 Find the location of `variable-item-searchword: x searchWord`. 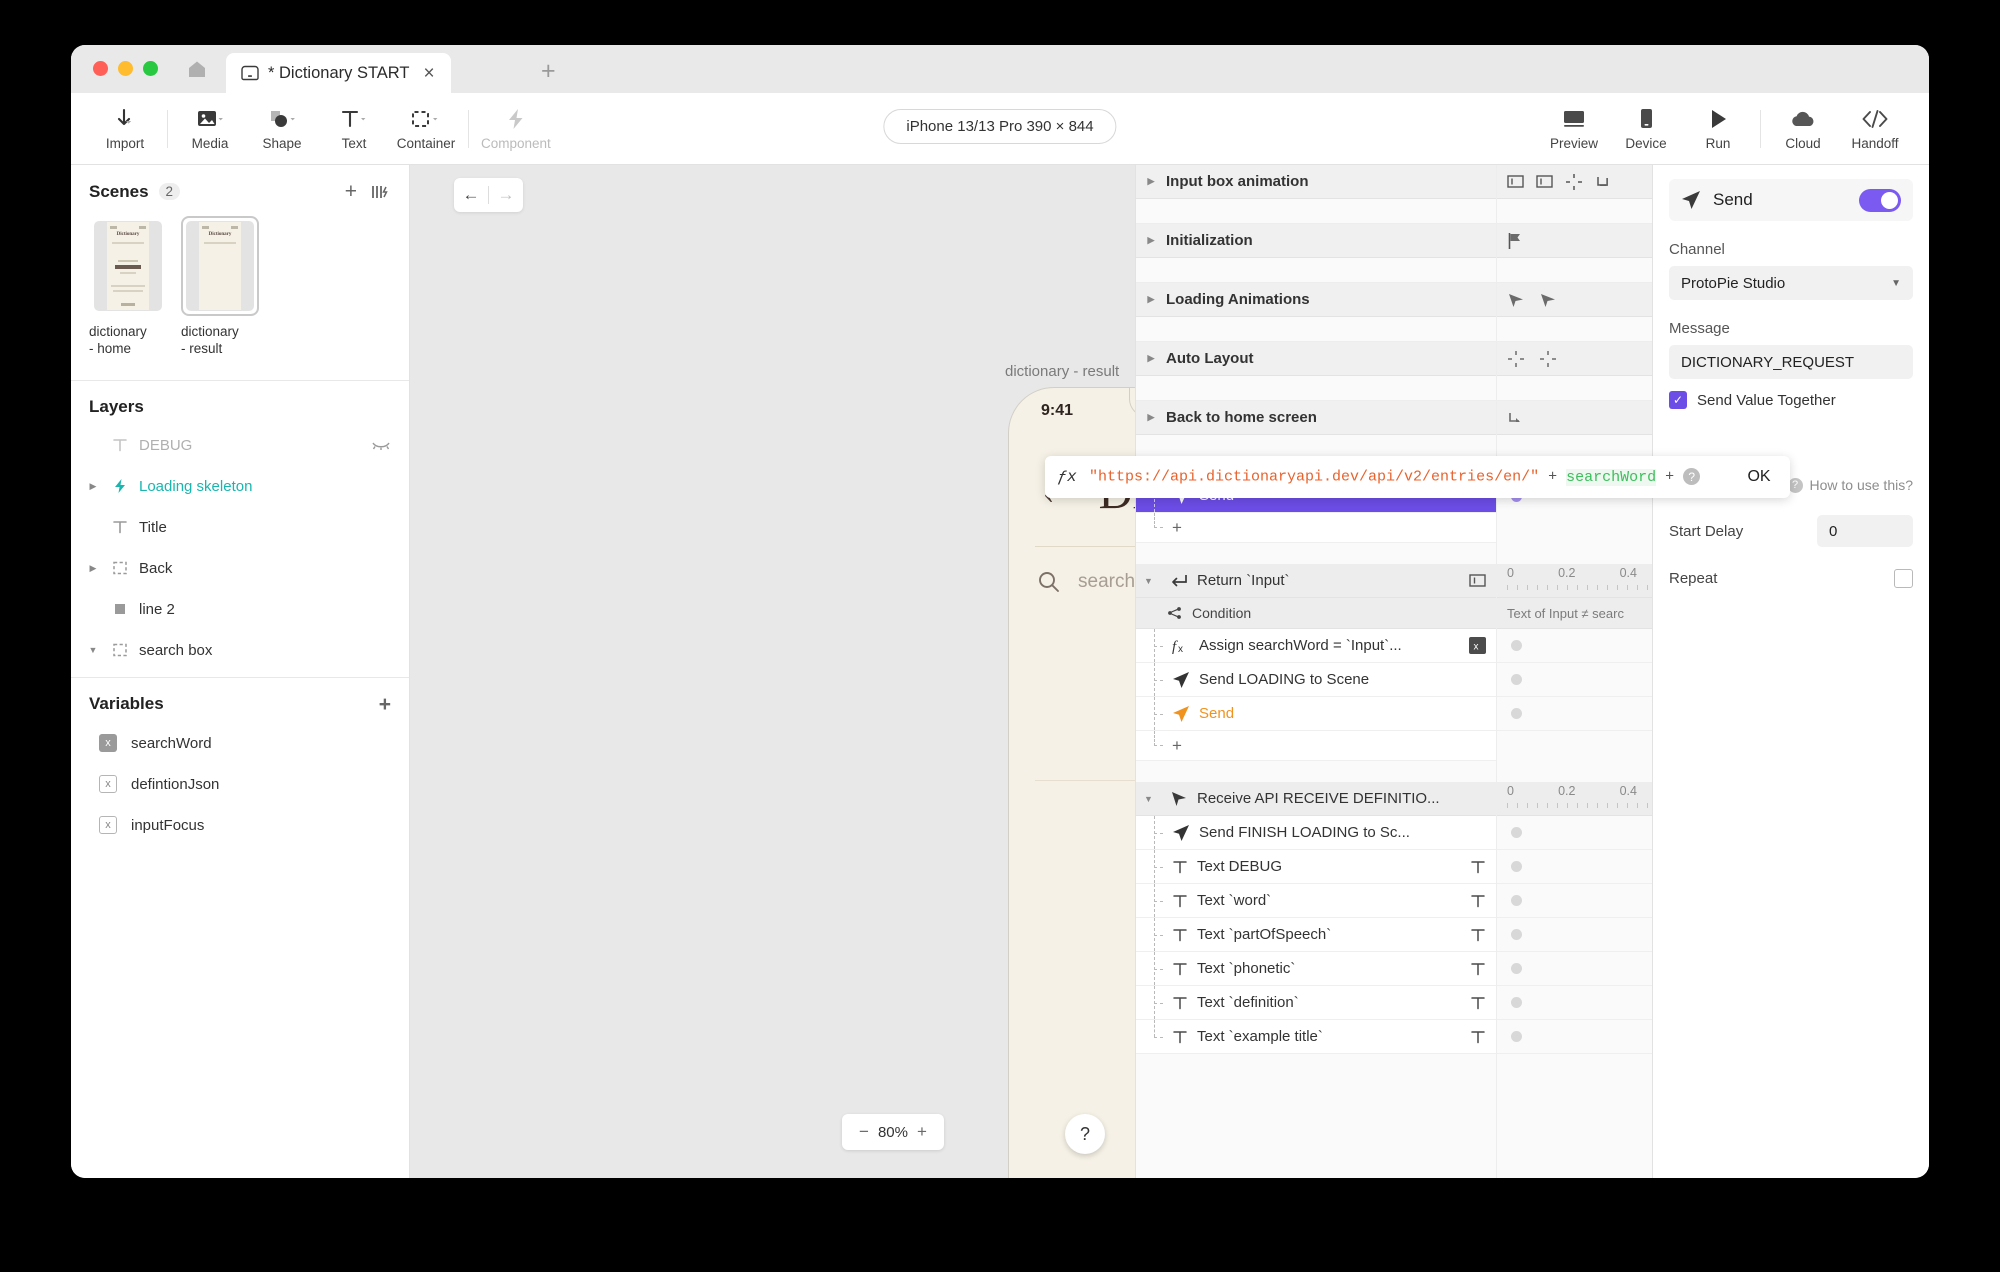

variable-item-searchword: x searchWord is located at coordinates (240, 743).